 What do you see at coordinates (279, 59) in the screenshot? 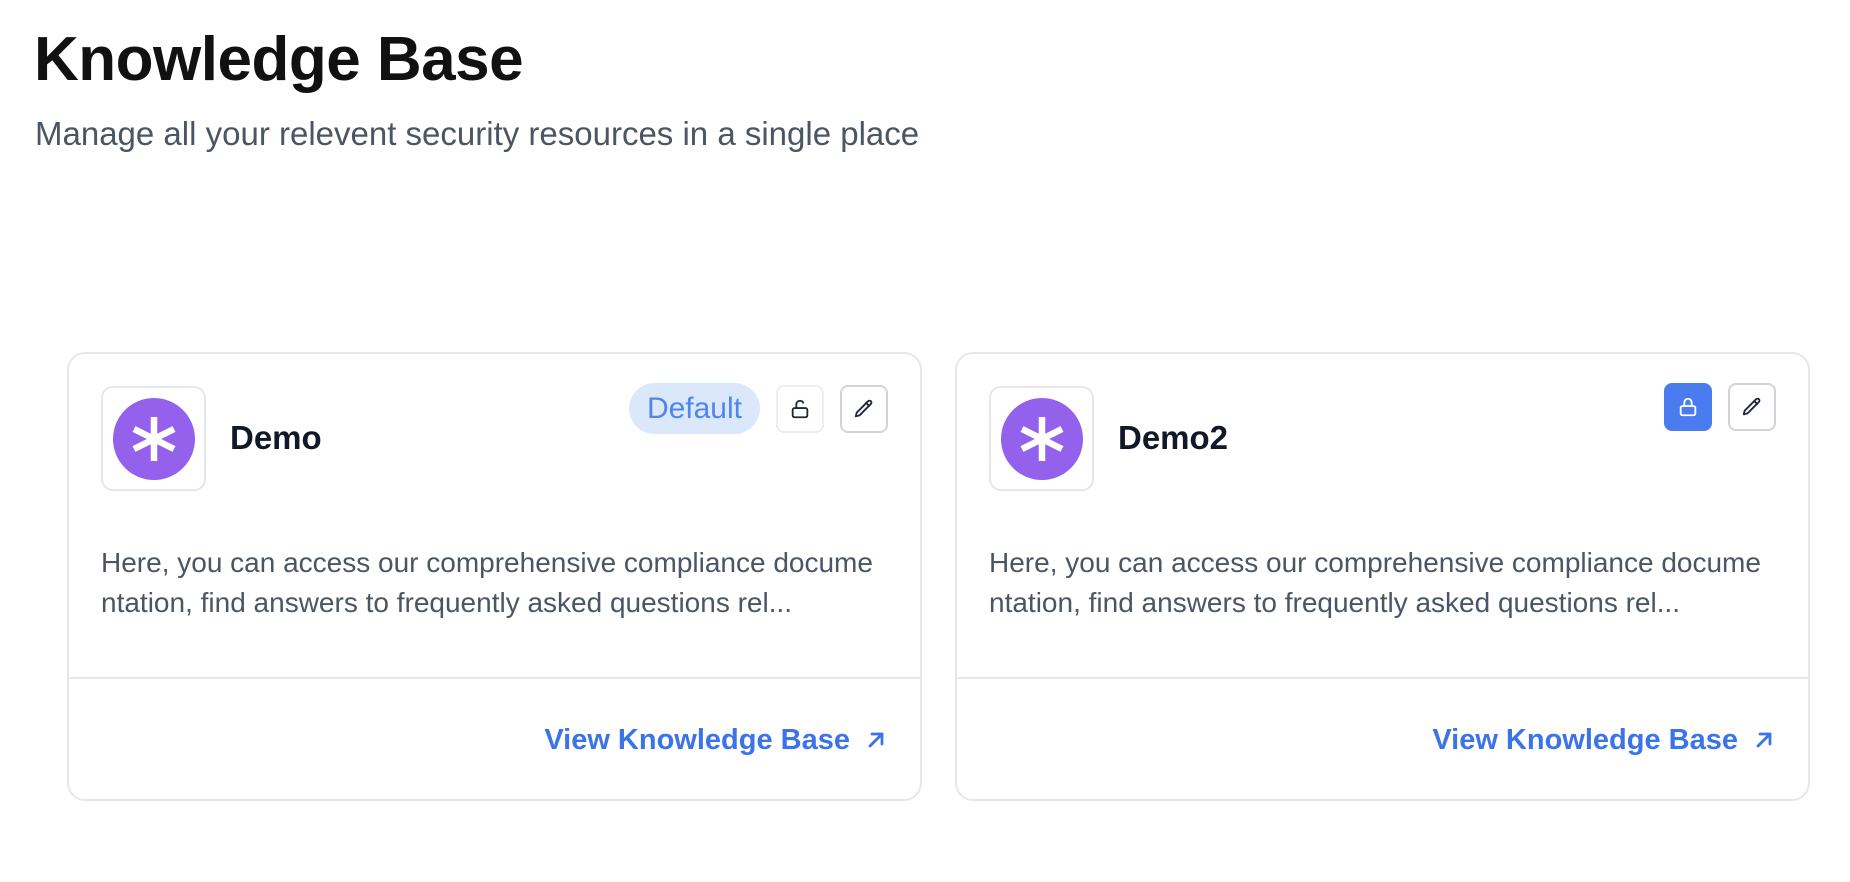
I see `page-title: Knowledge Base` at bounding box center [279, 59].